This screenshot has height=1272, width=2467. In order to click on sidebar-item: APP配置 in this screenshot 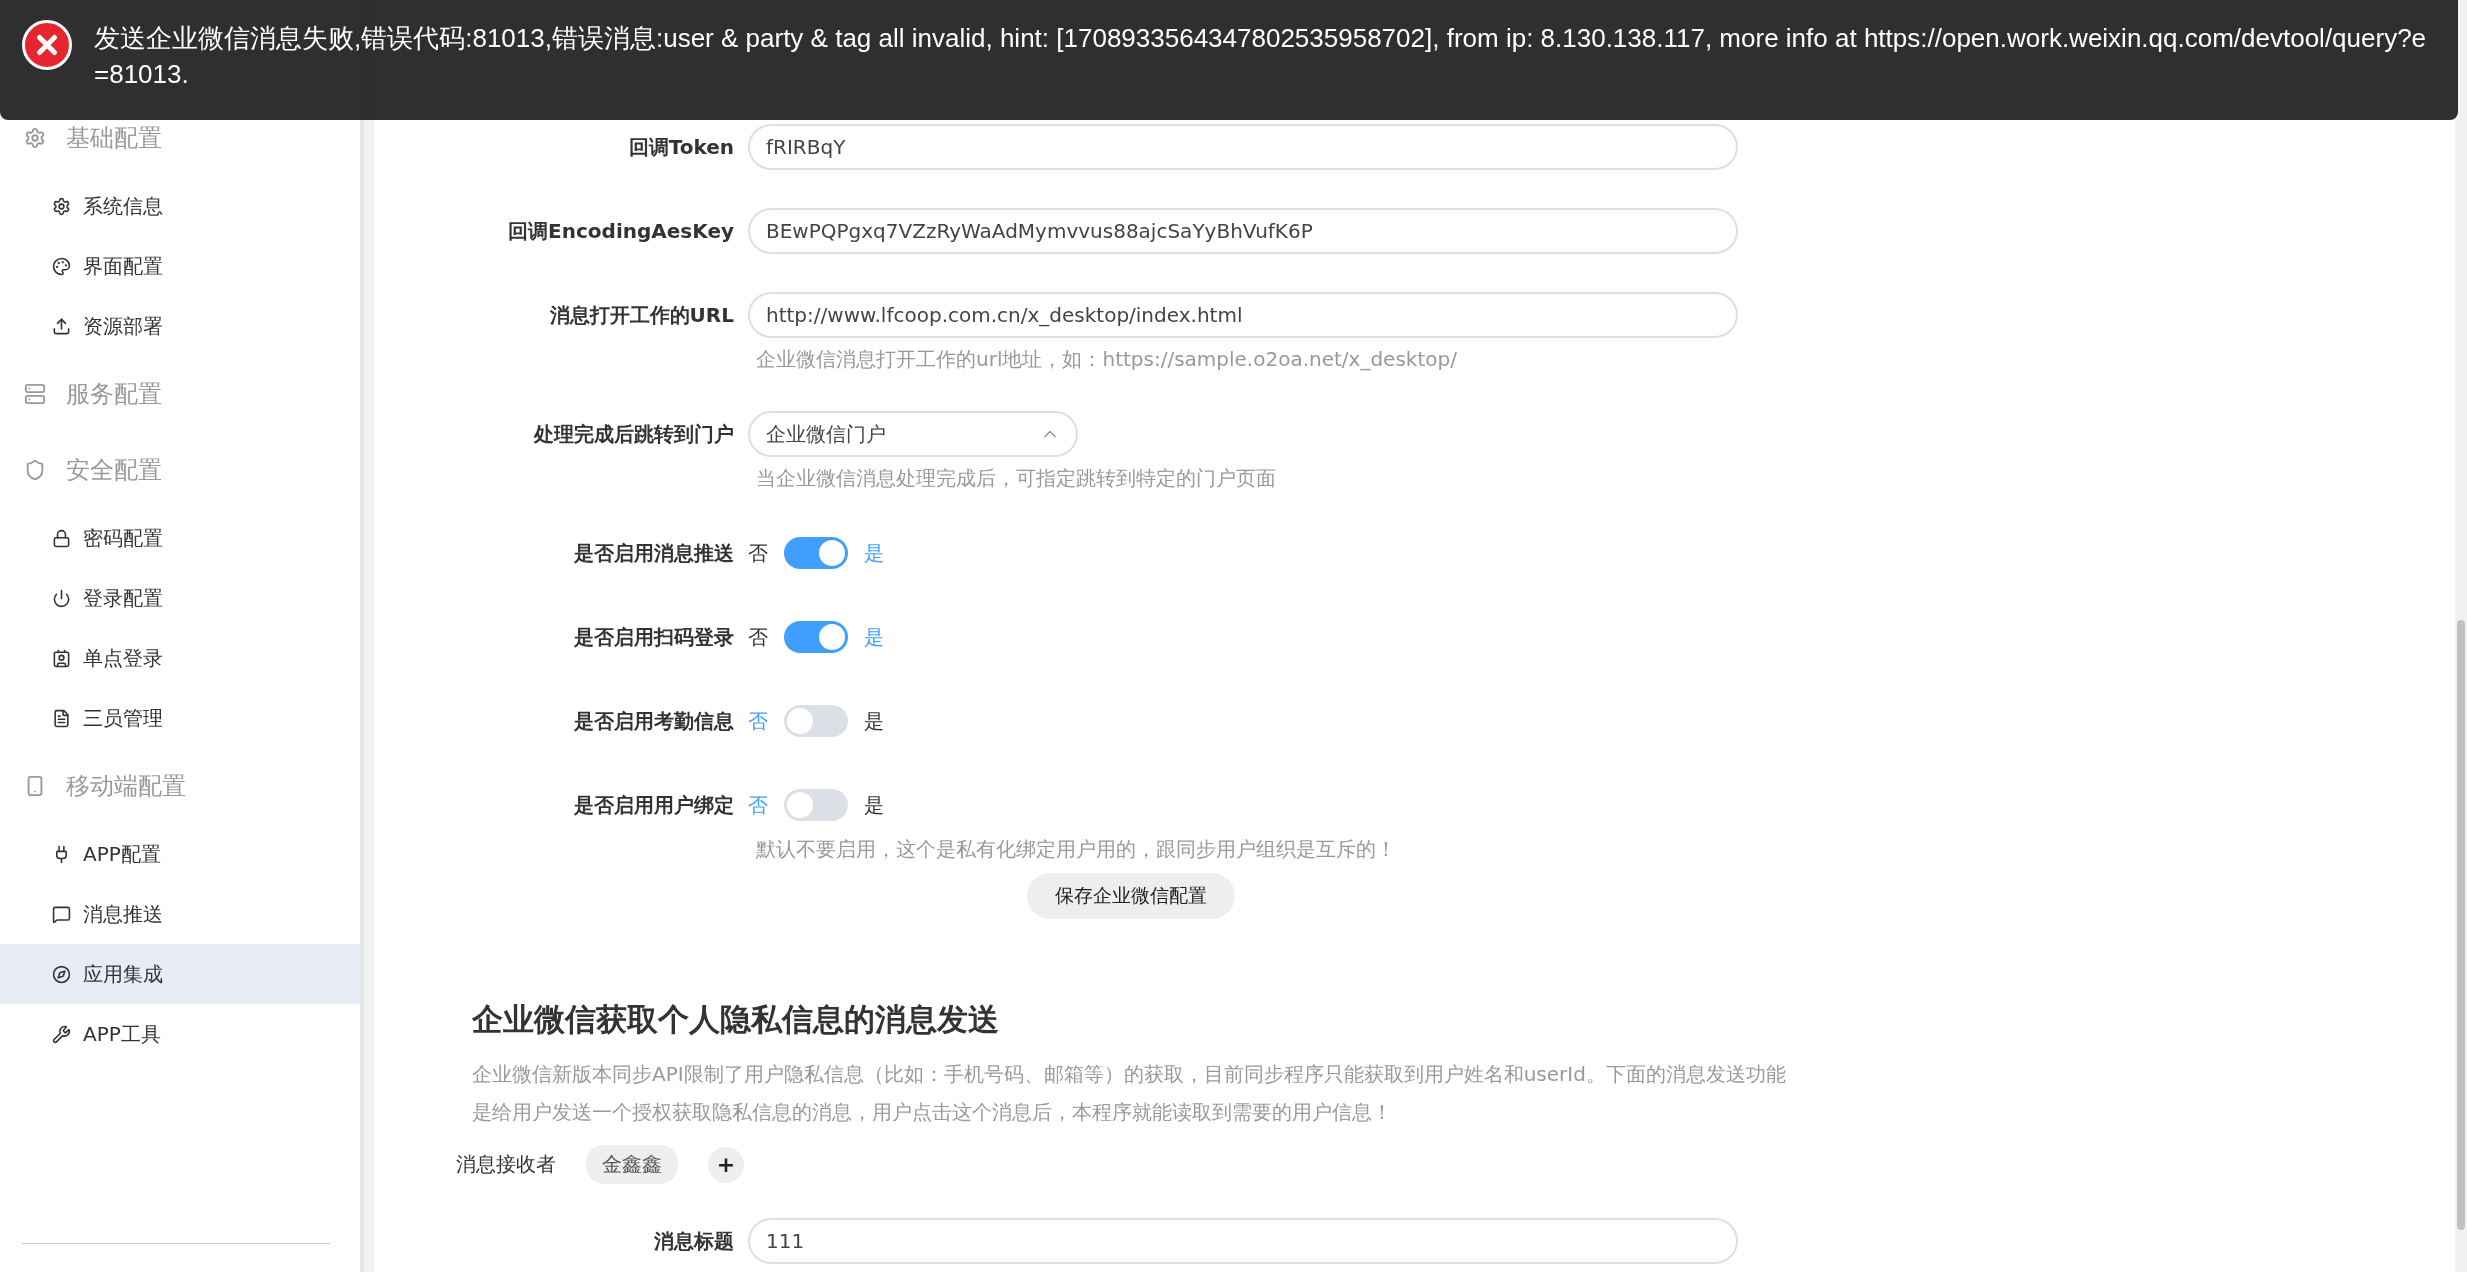, I will do `click(180, 854)`.